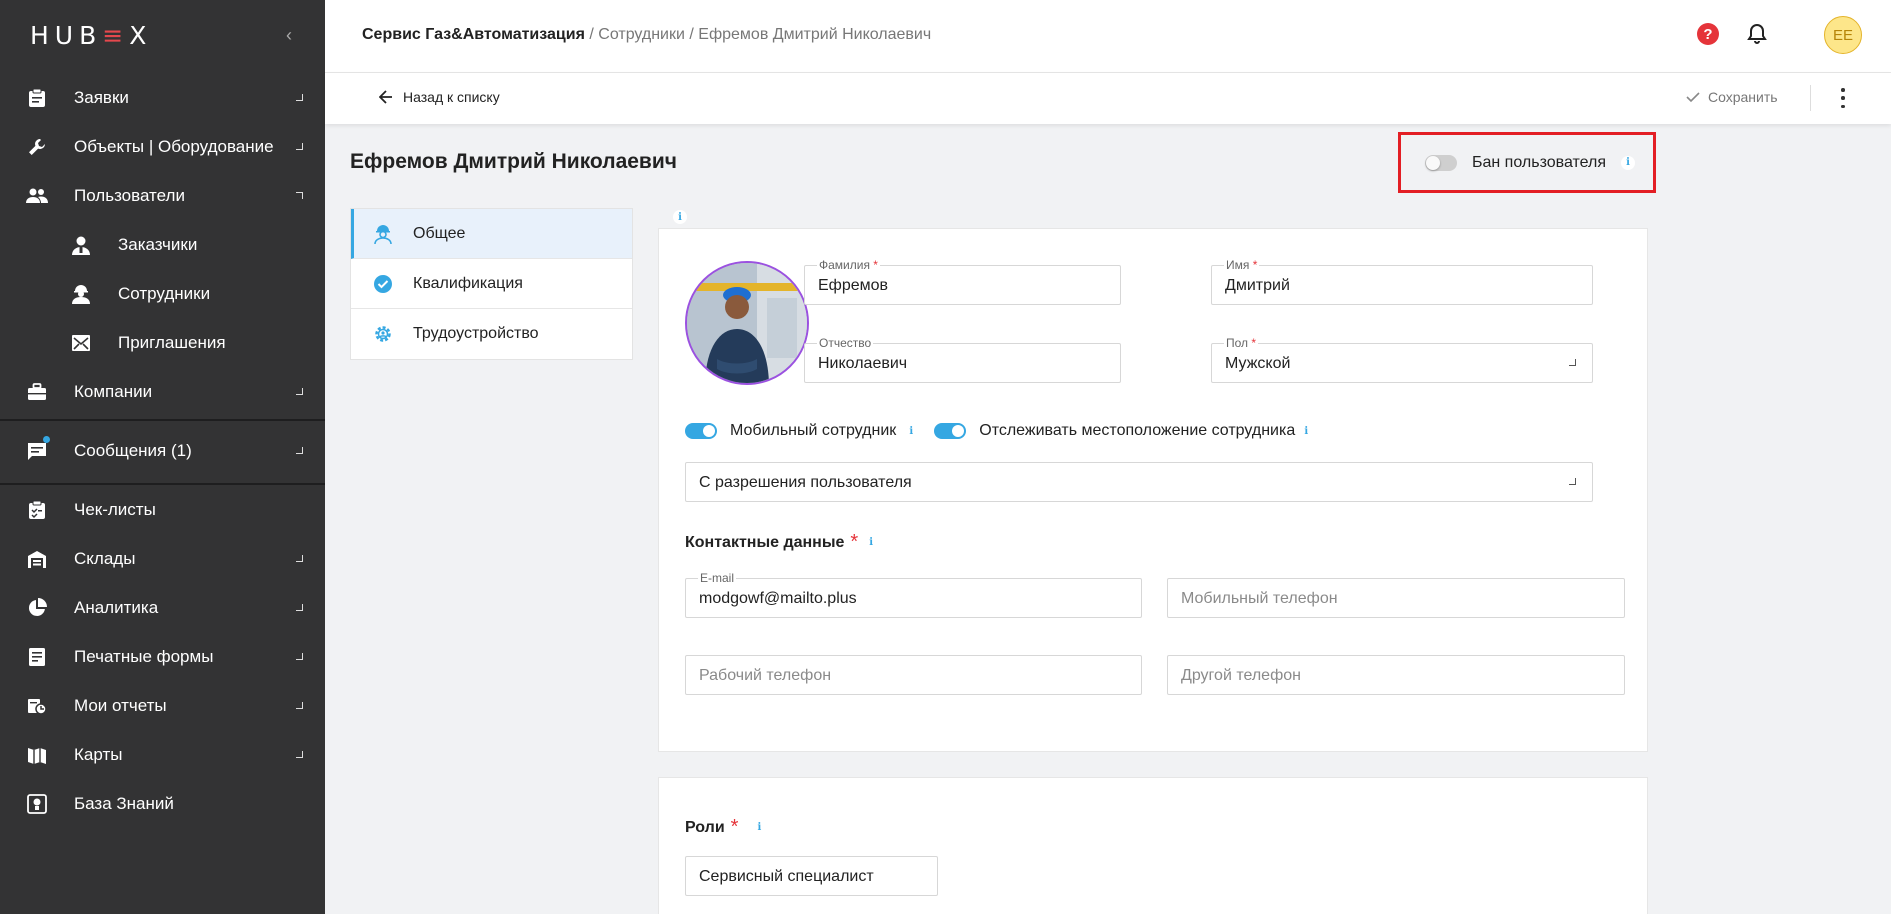 Image resolution: width=1891 pixels, height=914 pixels. I want to click on role-select: Сервисный специалист, so click(811, 876).